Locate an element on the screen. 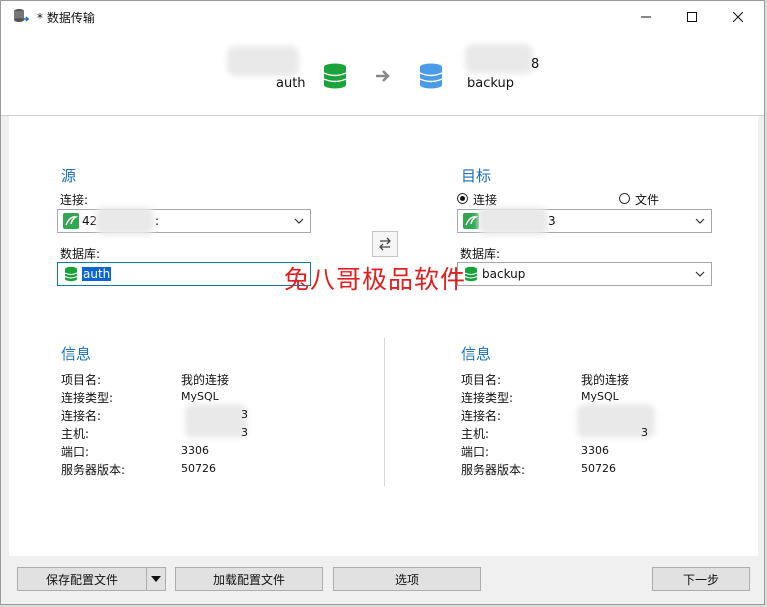 The height and width of the screenshot is (607, 767). redacted-source-info is located at coordinates (216, 421).